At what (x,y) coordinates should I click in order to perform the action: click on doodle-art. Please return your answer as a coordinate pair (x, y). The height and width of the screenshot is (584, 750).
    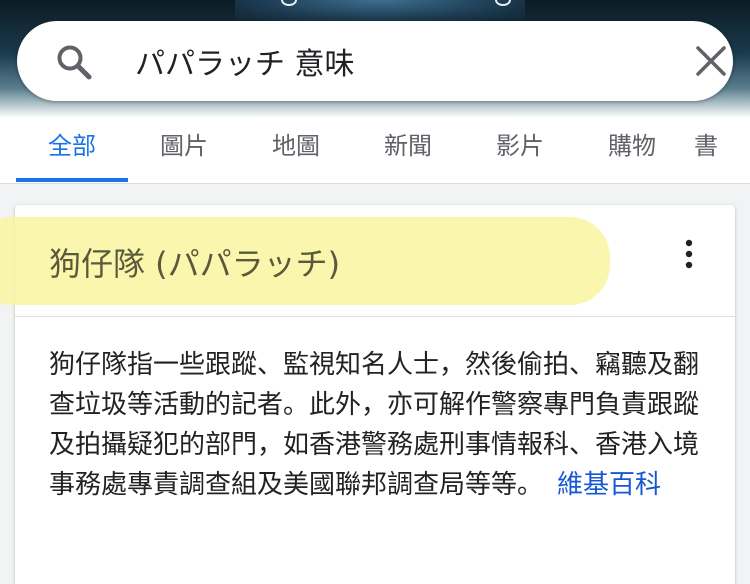
    Looking at the image, I should click on (380, 11).